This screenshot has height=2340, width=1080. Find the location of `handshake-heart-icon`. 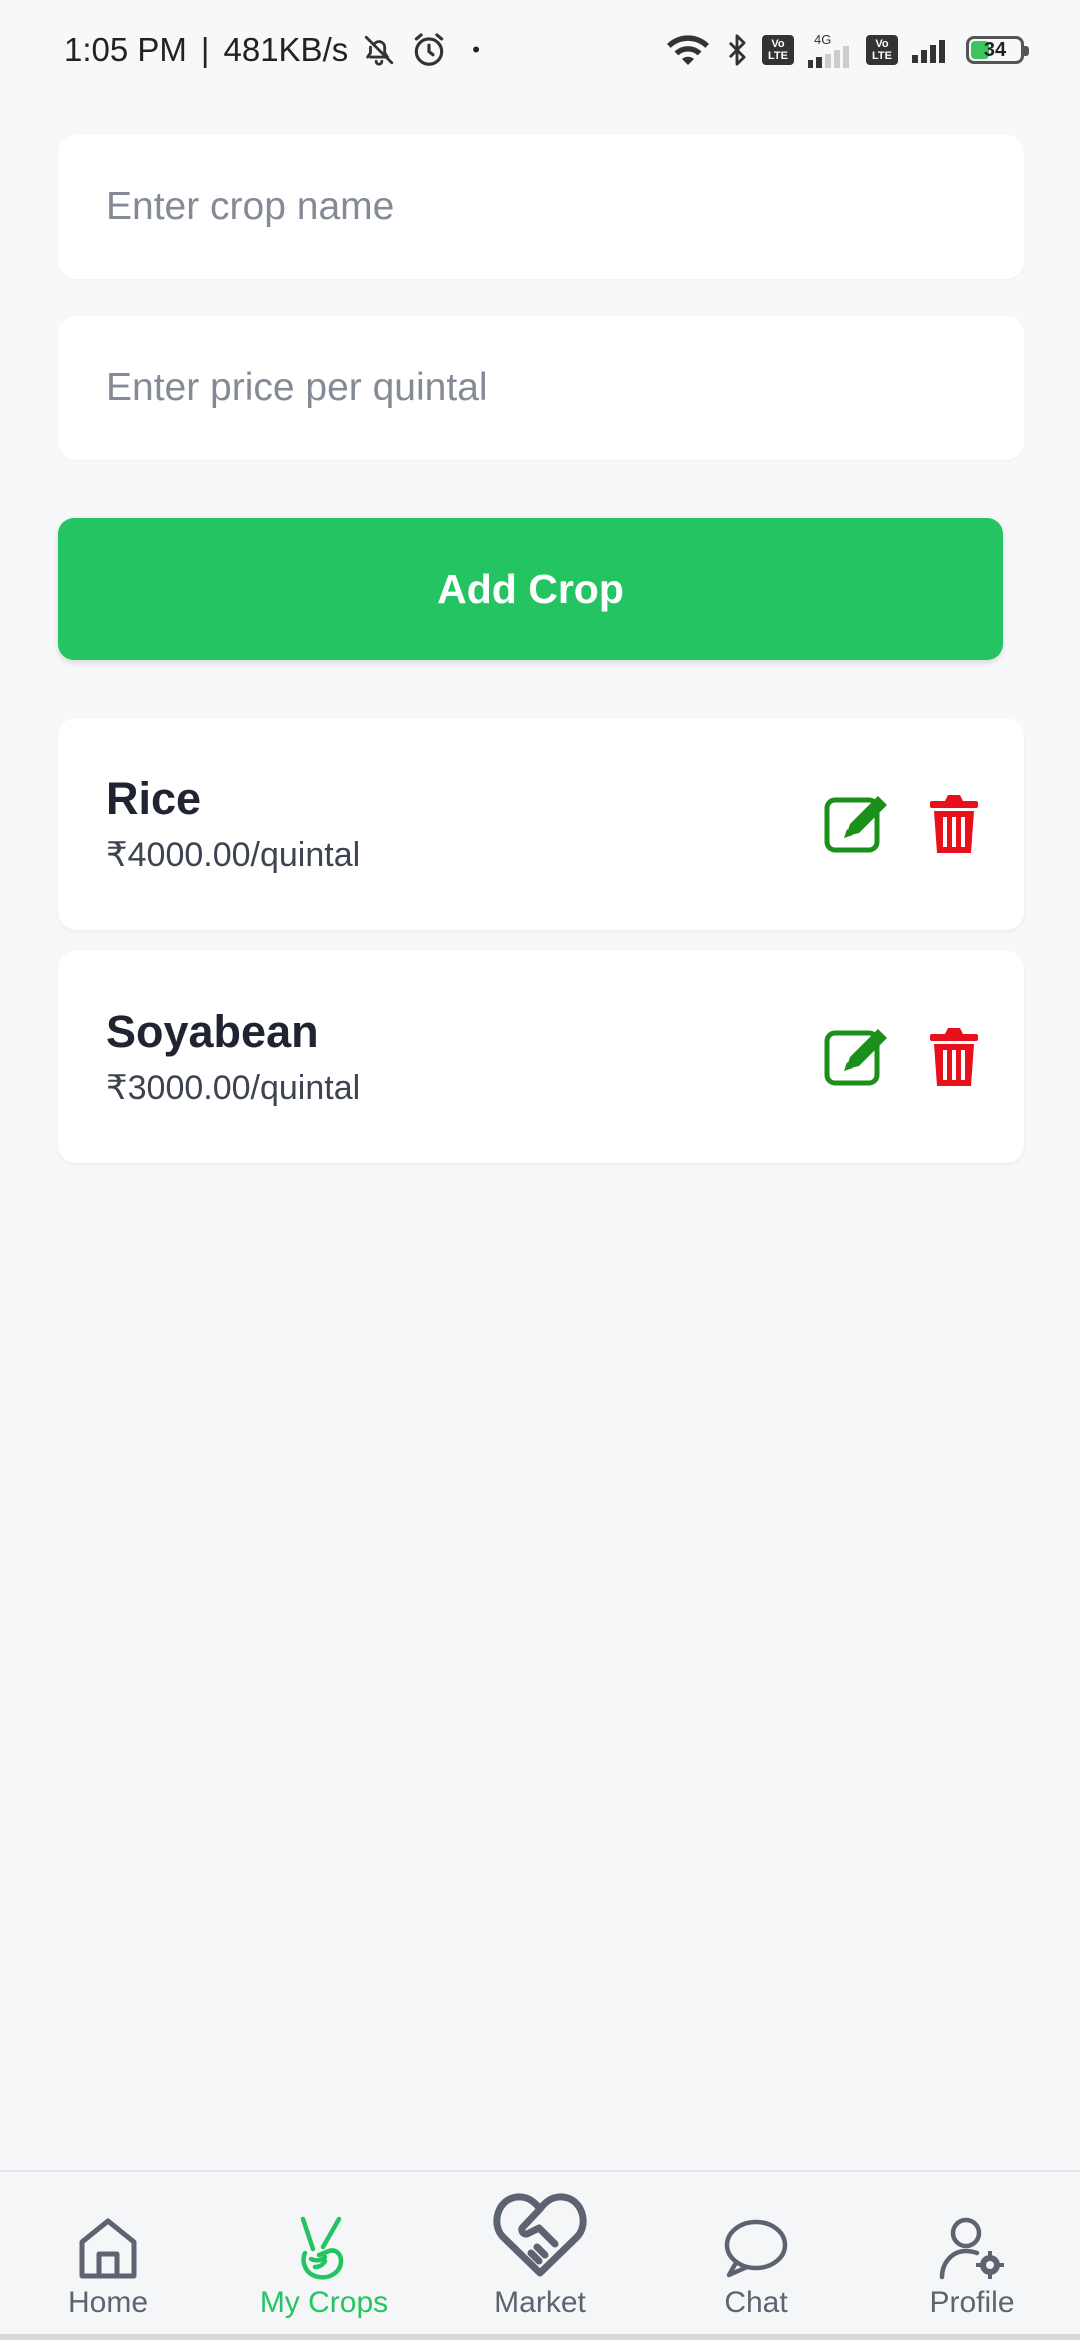

handshake-heart-icon is located at coordinates (540, 2233).